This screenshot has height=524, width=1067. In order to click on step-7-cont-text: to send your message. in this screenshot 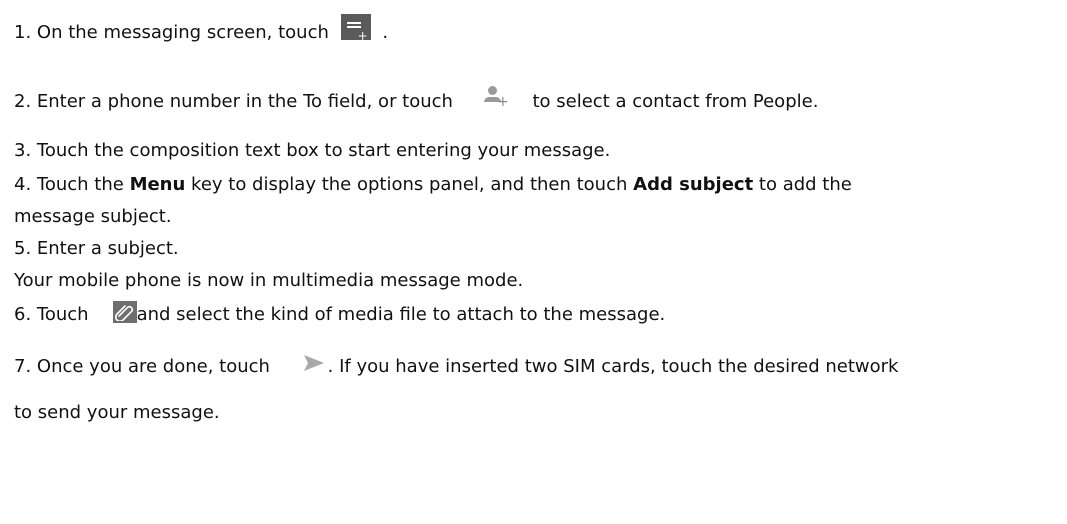, I will do `click(117, 412)`.